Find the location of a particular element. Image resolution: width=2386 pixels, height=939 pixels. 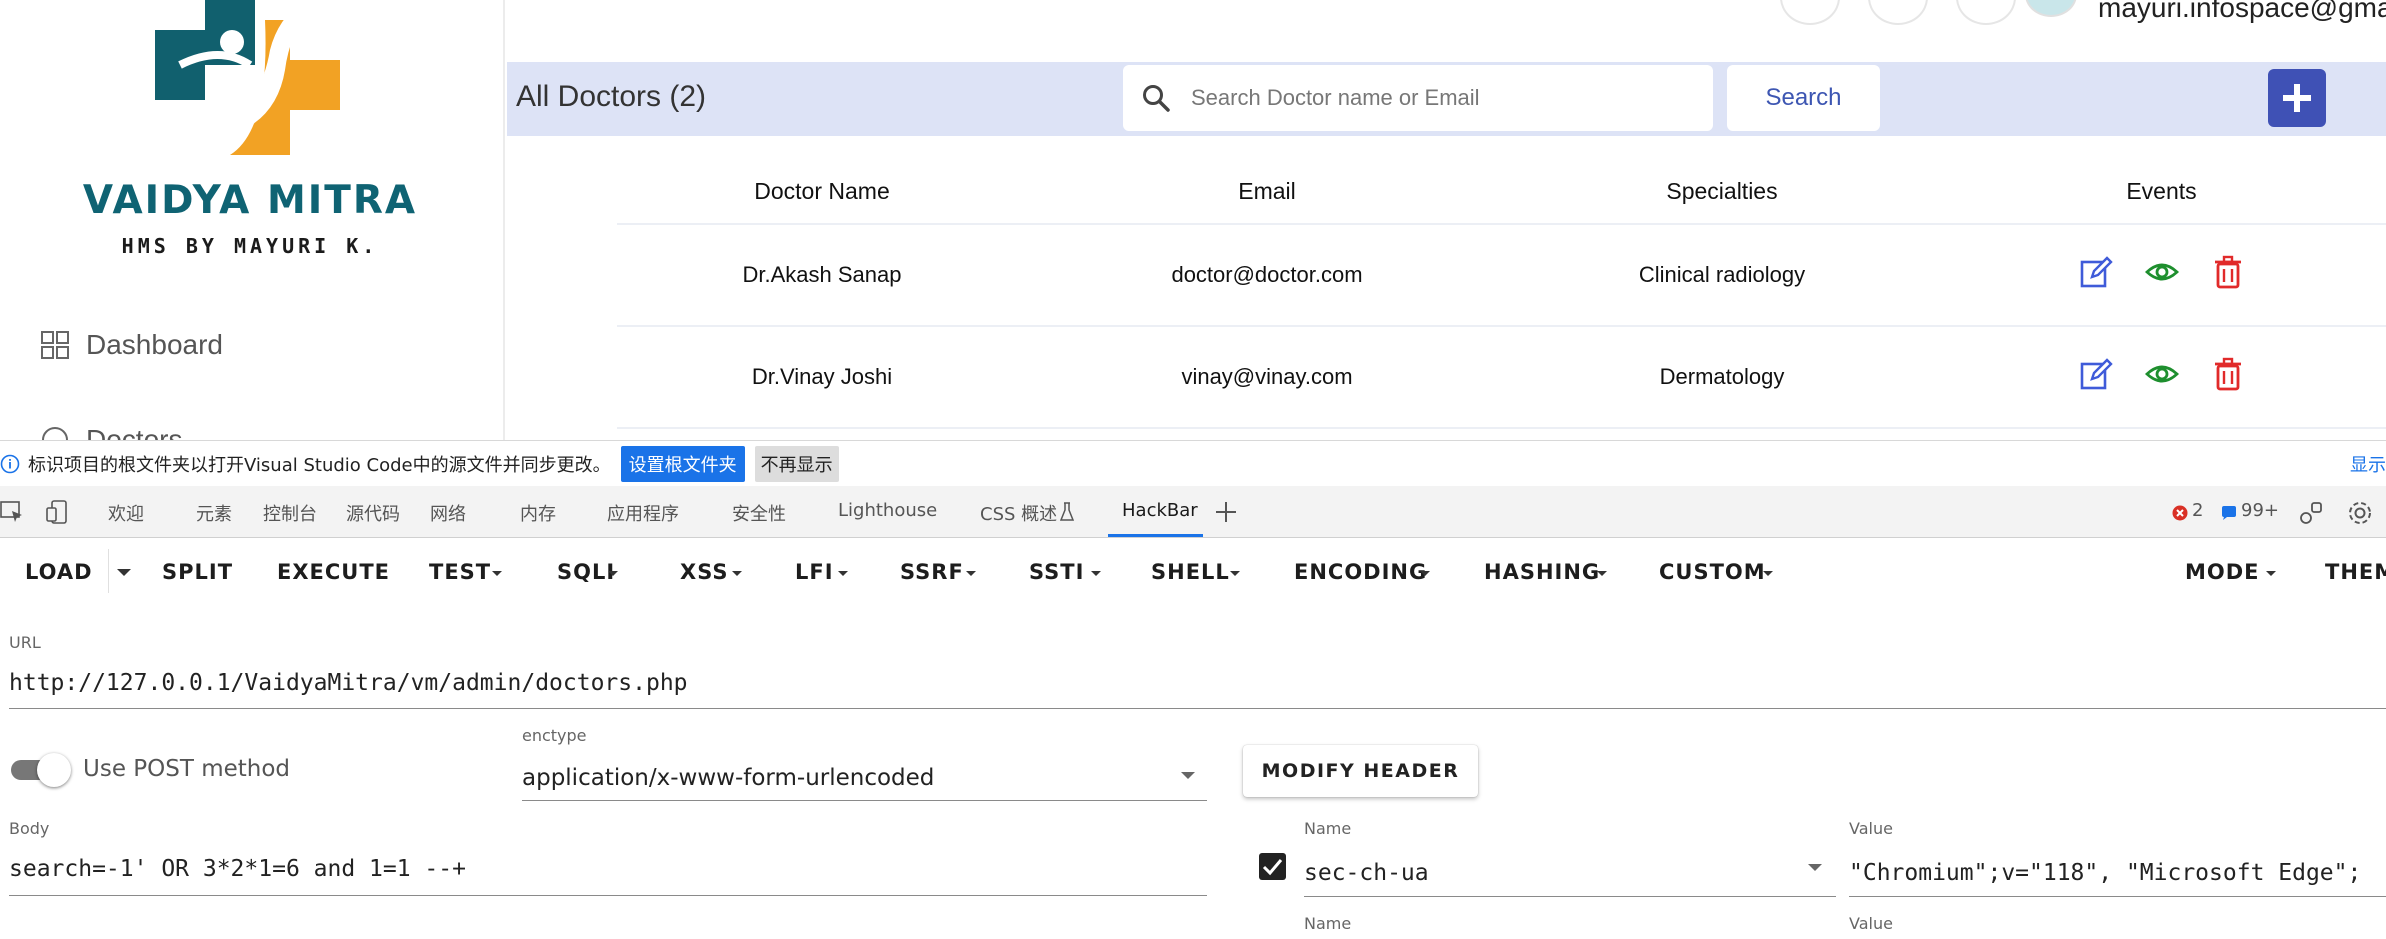

header-value-field: "Chromium";v="118", "Microsoft Edge"; is located at coordinates (2105, 873).